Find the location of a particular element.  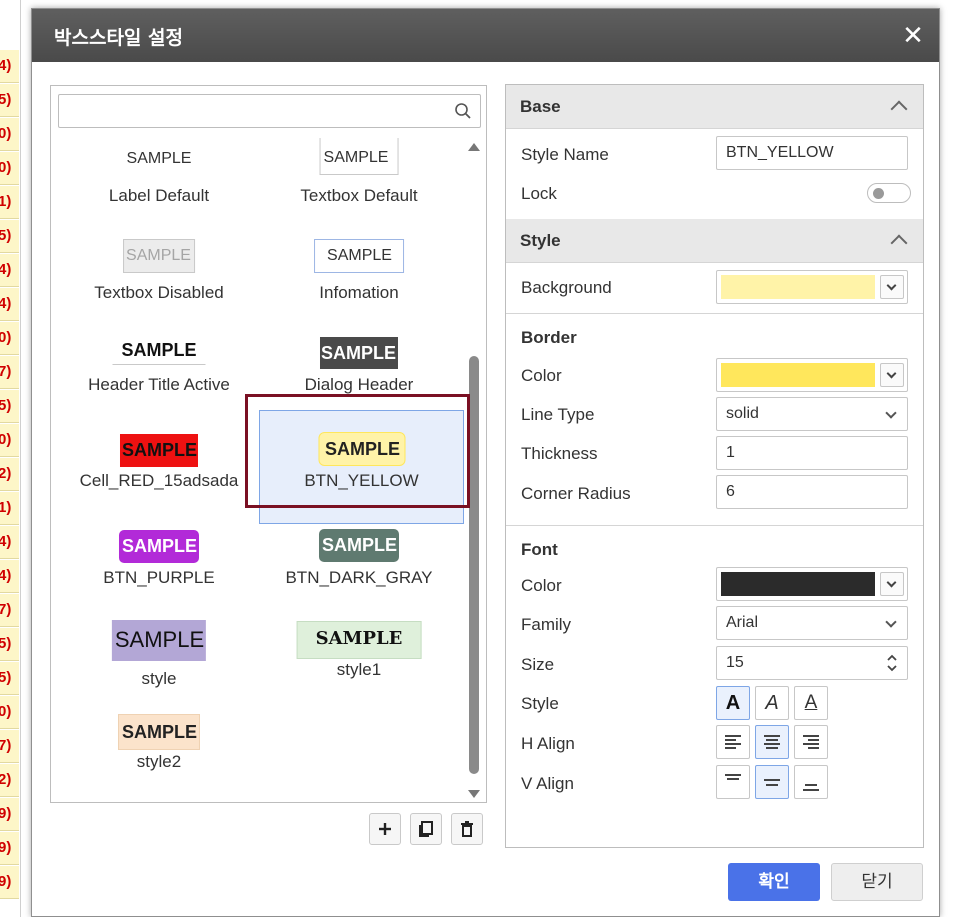

thickness-field: 1 is located at coordinates (812, 453).